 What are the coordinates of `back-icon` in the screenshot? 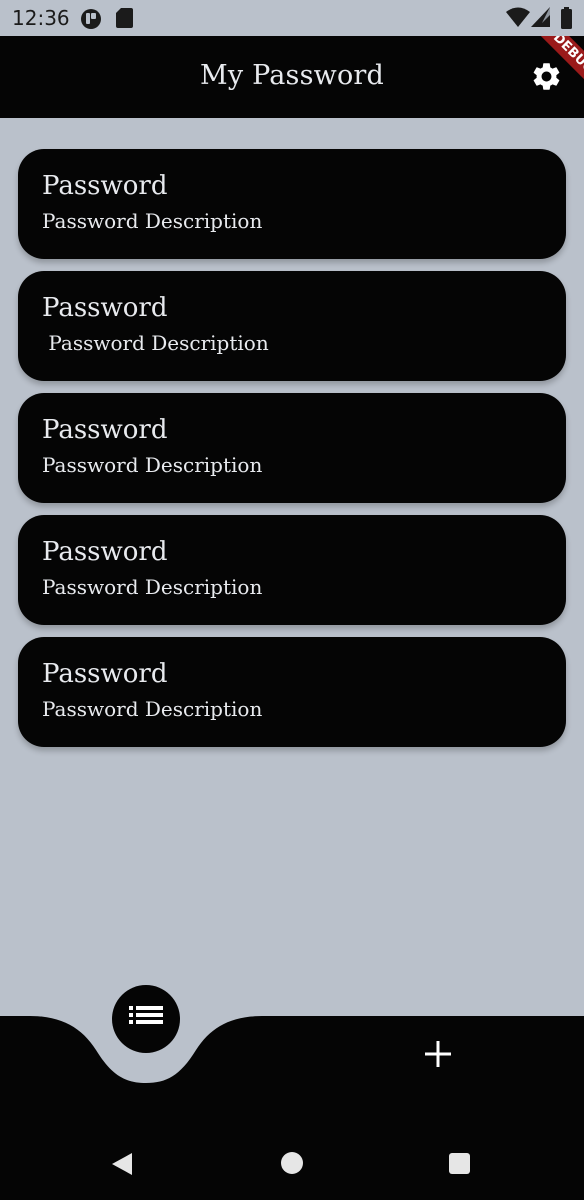 It's located at (122, 1166).